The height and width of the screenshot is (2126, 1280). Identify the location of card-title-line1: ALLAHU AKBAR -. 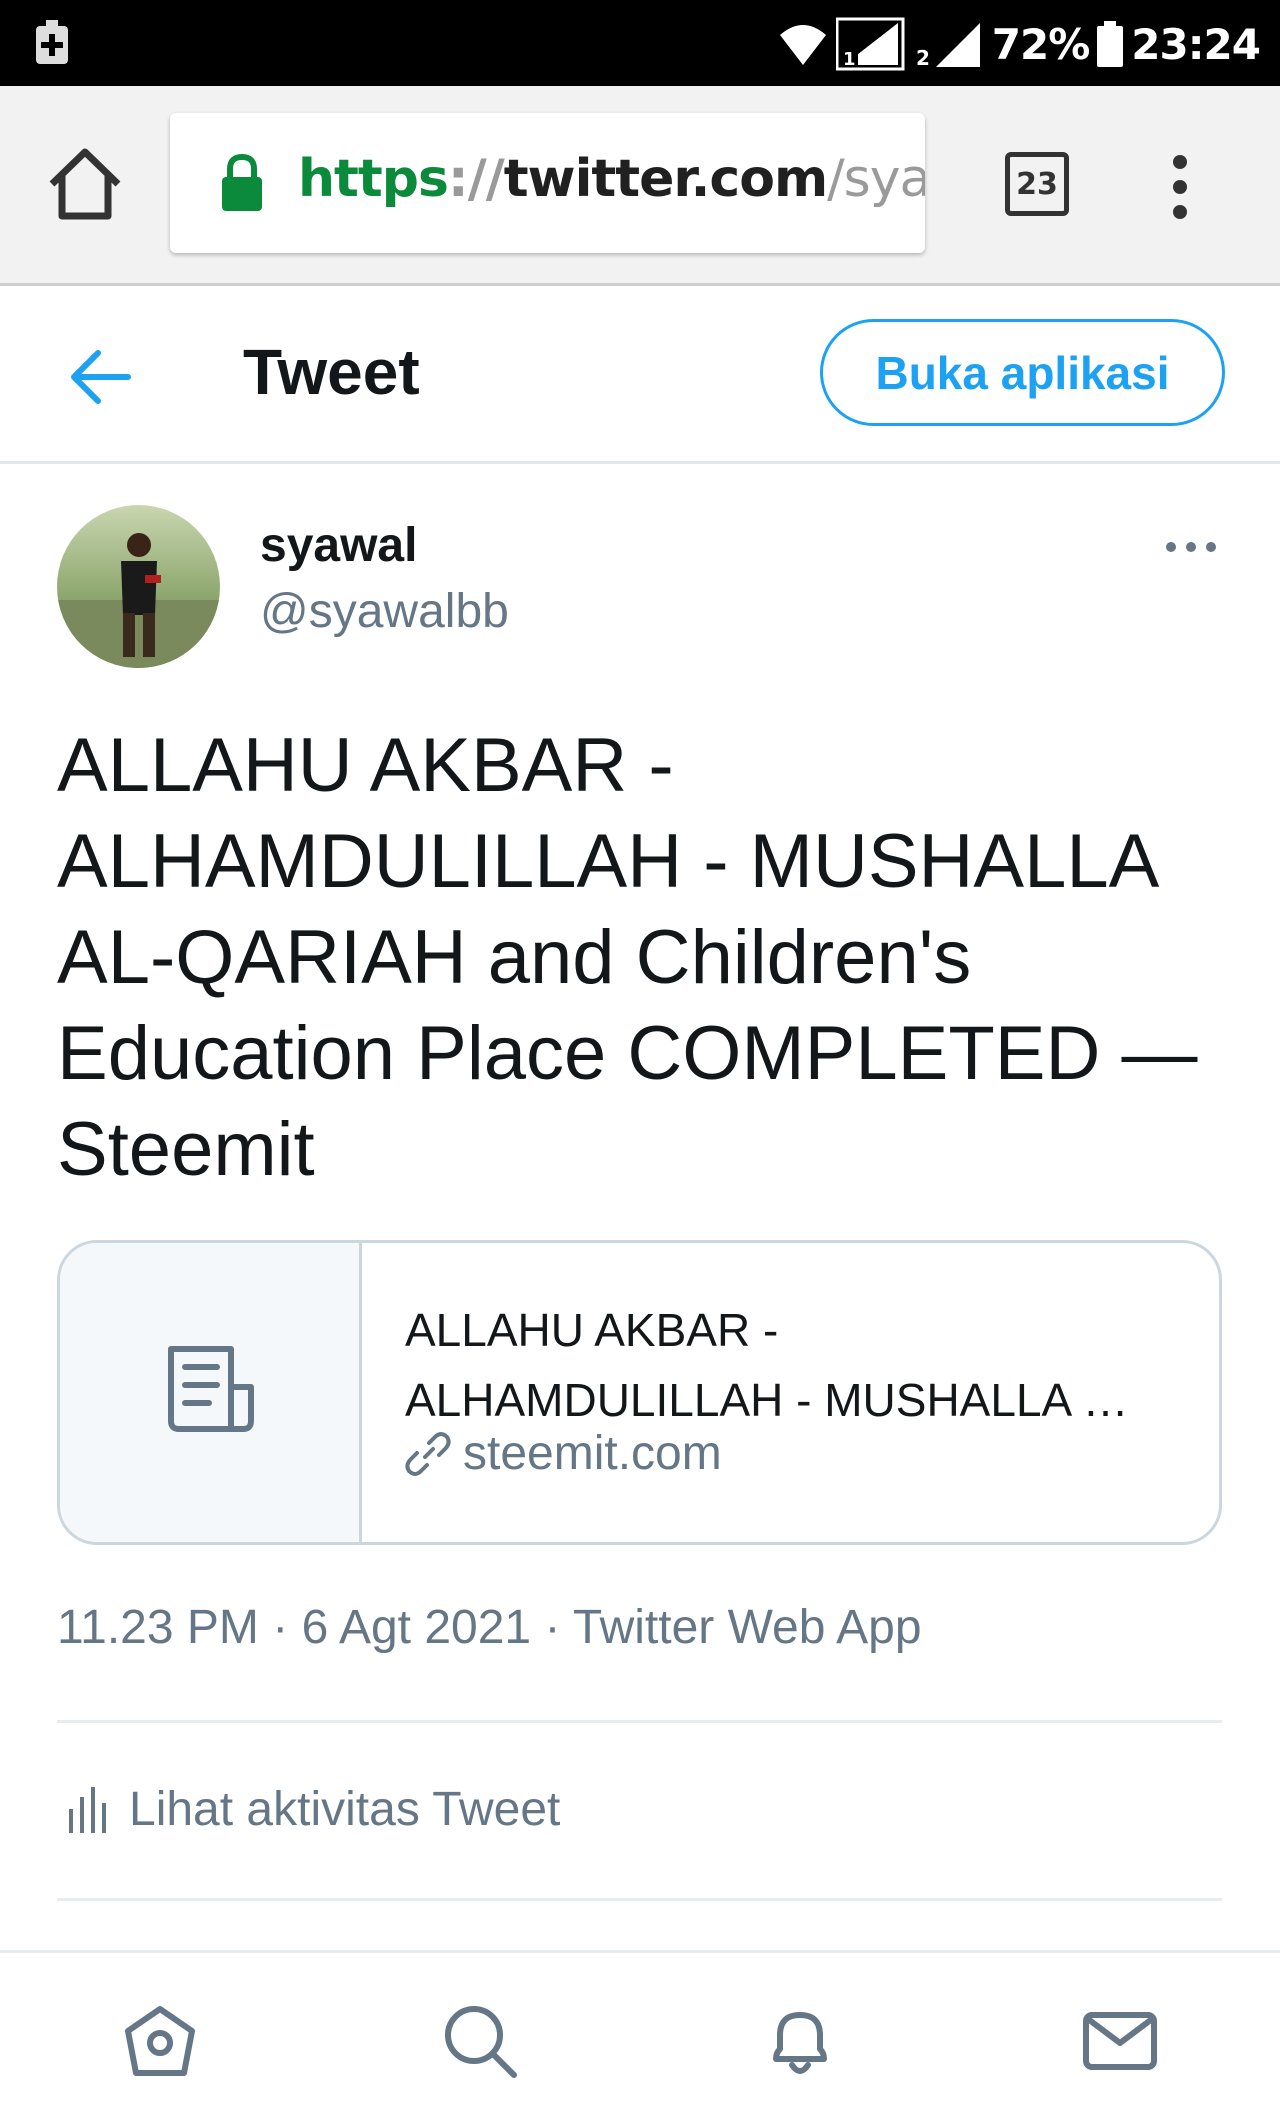
(592, 1330).